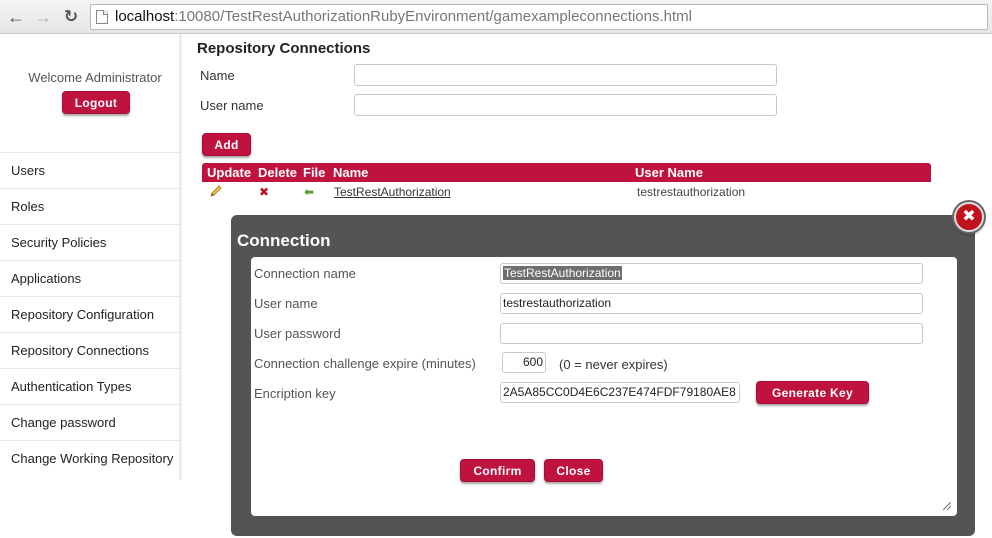 This screenshot has width=992, height=538. Describe the element at coordinates (232, 105) in the screenshot. I see `username-label: User name` at that location.